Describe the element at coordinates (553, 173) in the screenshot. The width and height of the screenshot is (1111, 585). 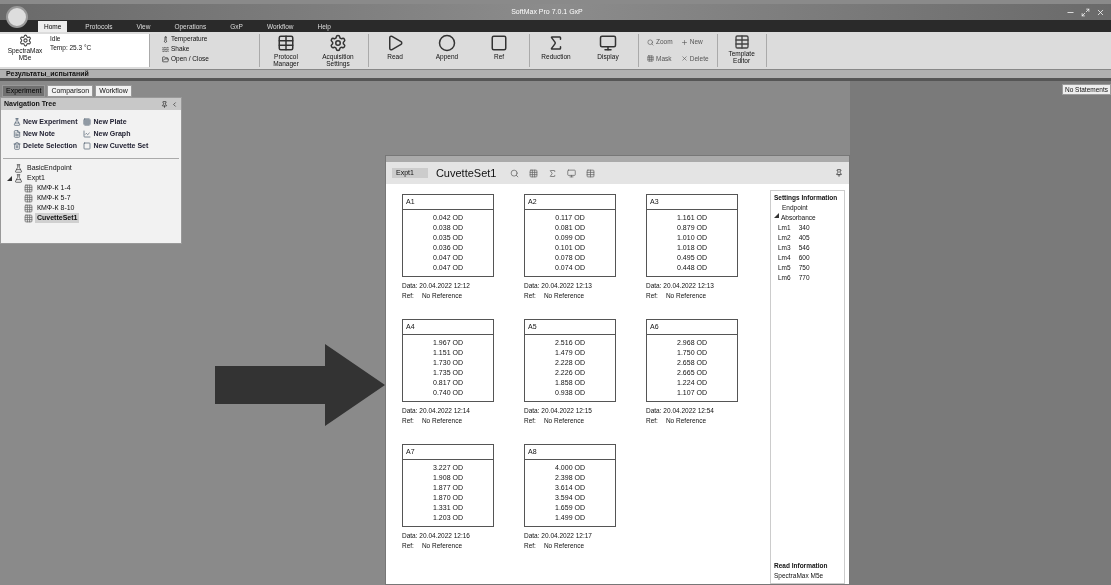
I see `sigma-icon` at that location.